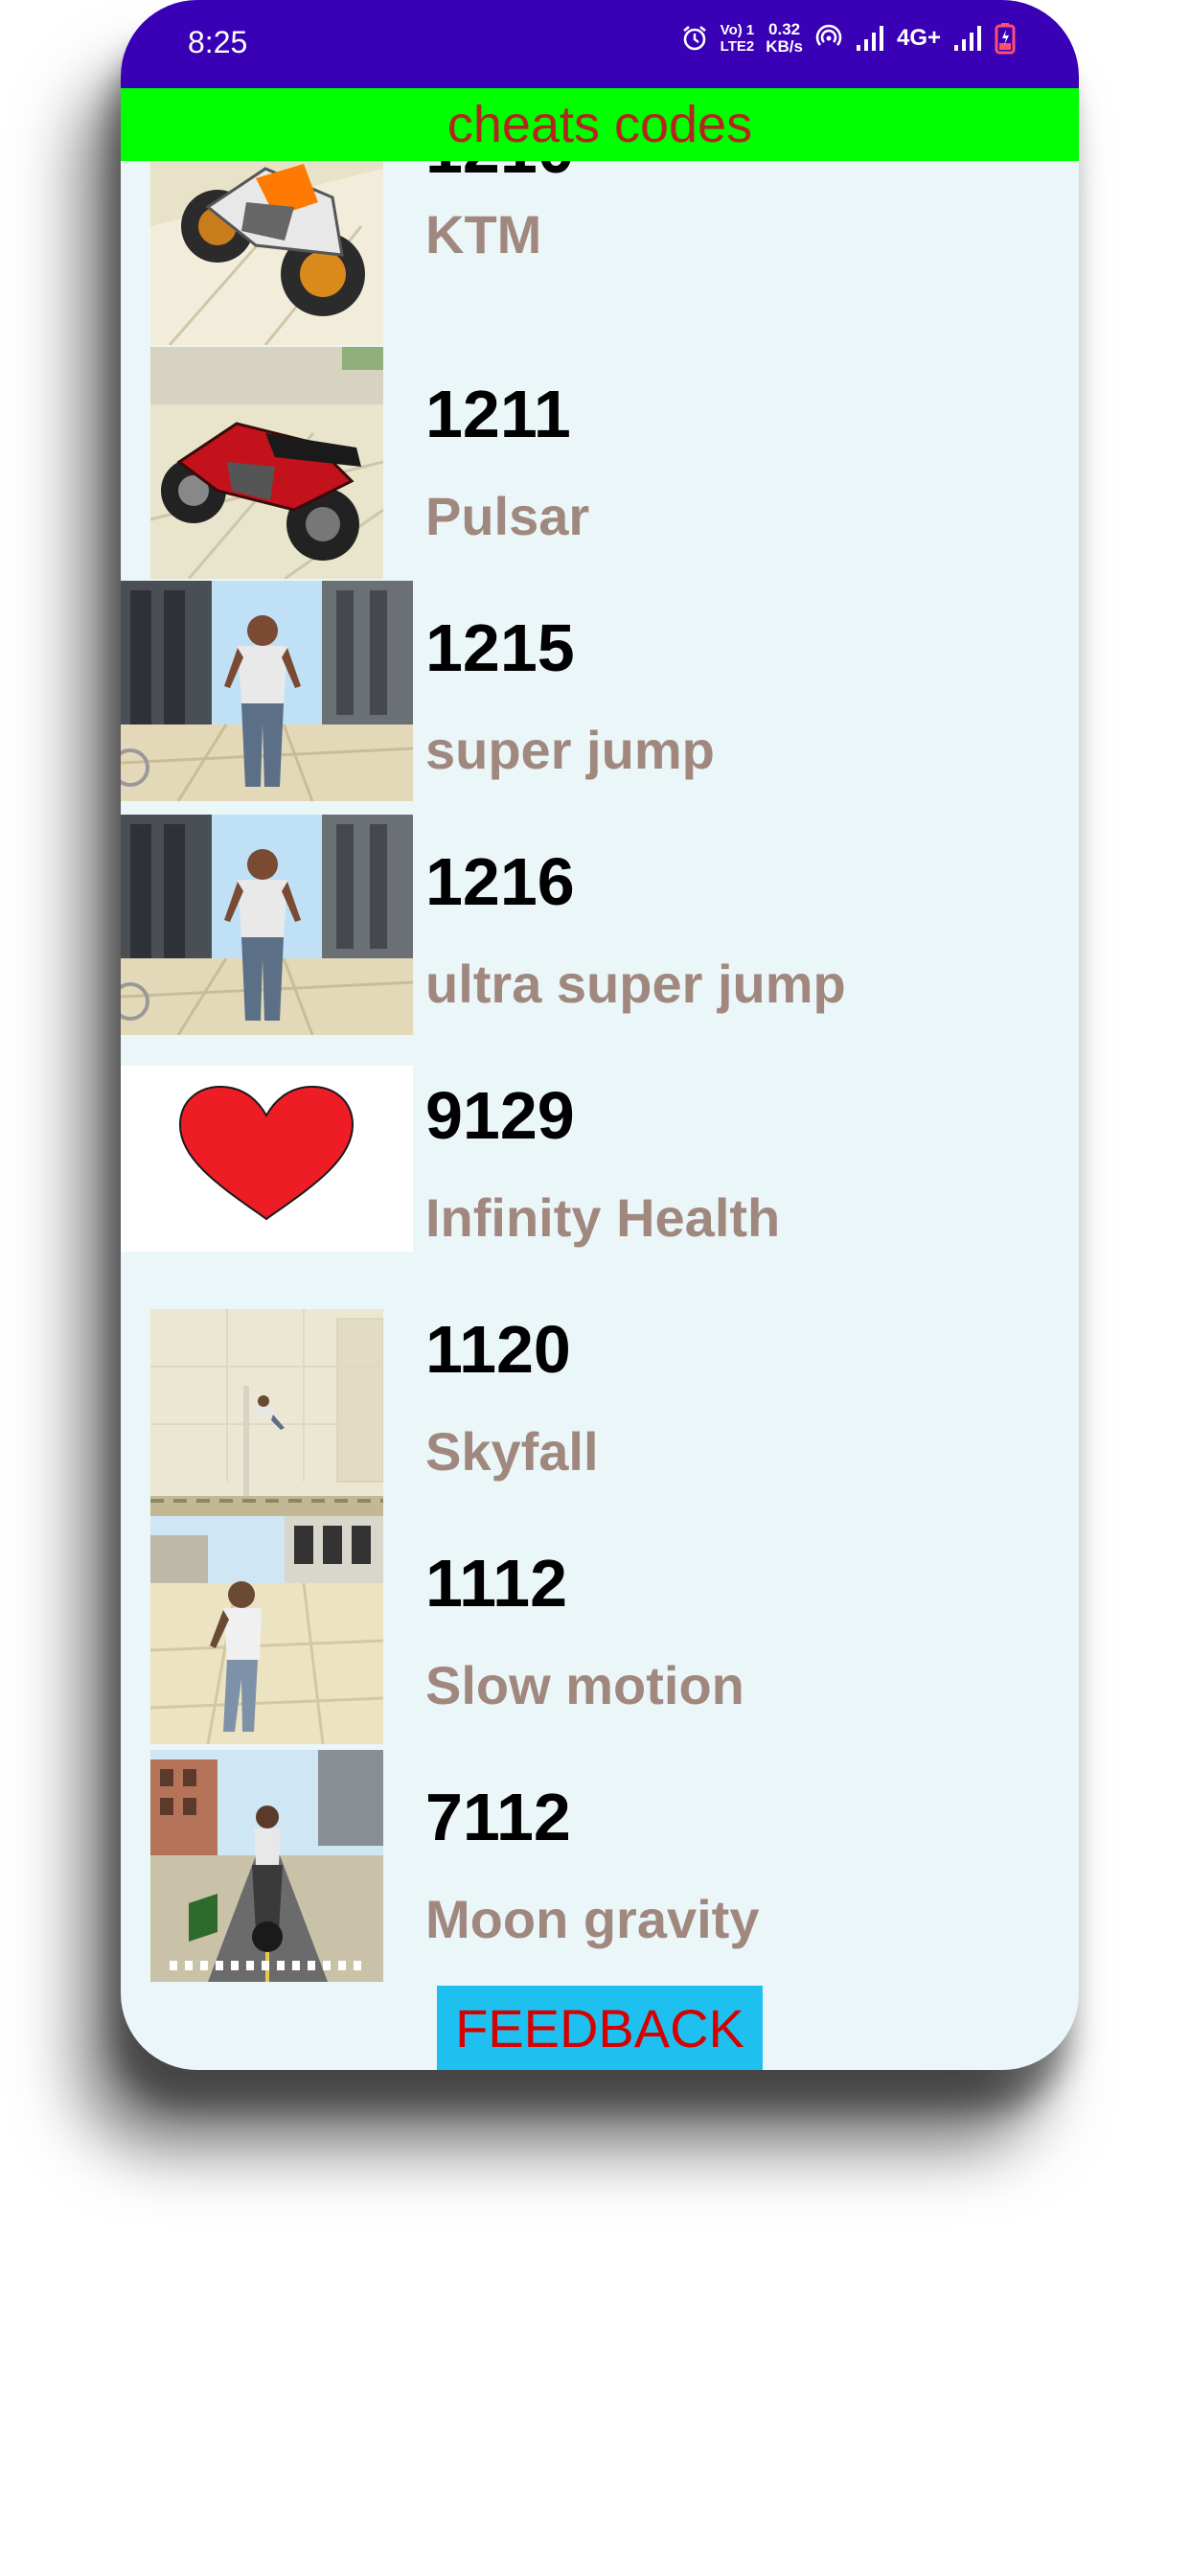 The image size is (1190, 2576). Describe the element at coordinates (695, 38) in the screenshot. I see `alarm-icon` at that location.